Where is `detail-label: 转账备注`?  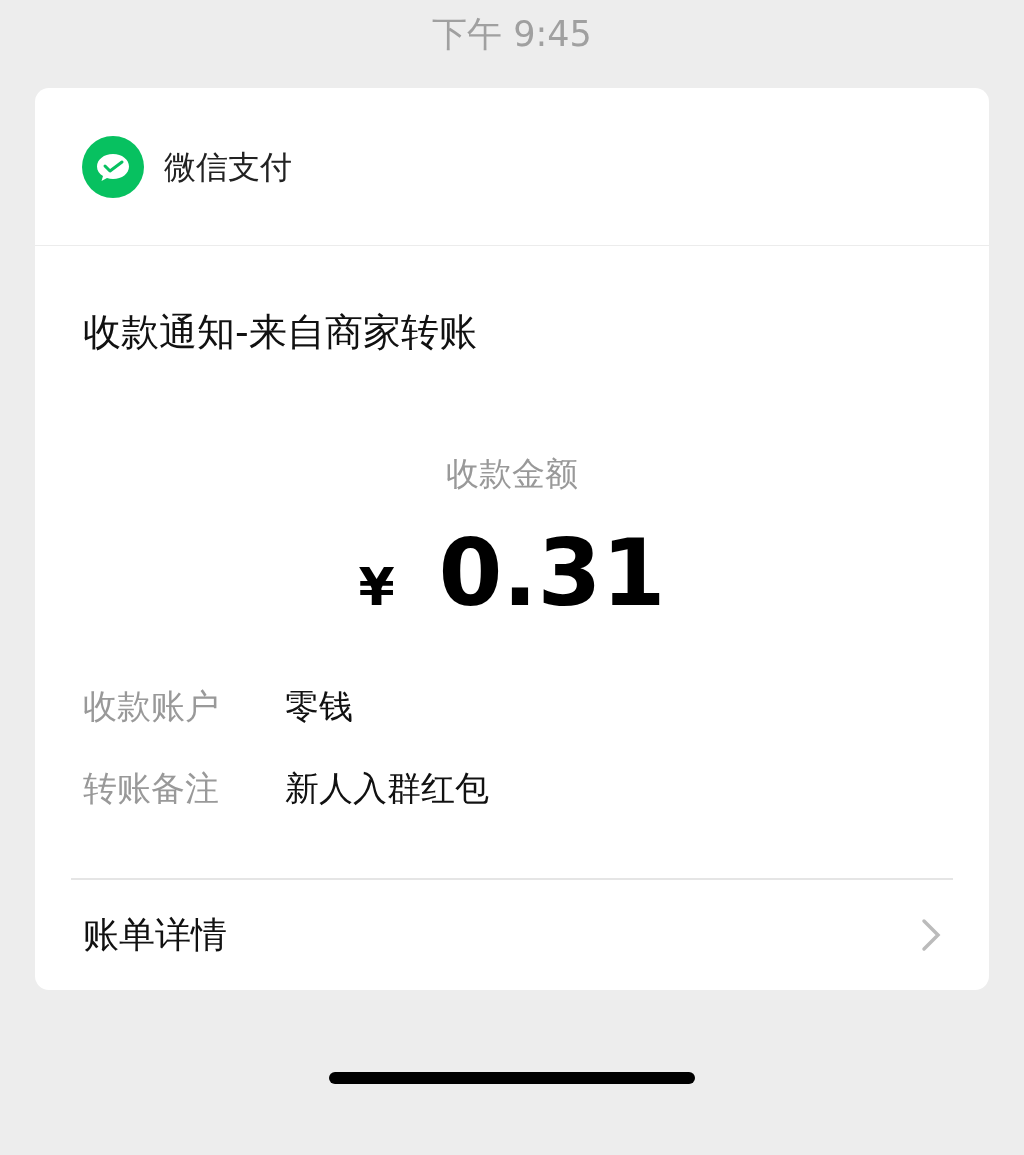 detail-label: 转账备注 is located at coordinates (151, 788).